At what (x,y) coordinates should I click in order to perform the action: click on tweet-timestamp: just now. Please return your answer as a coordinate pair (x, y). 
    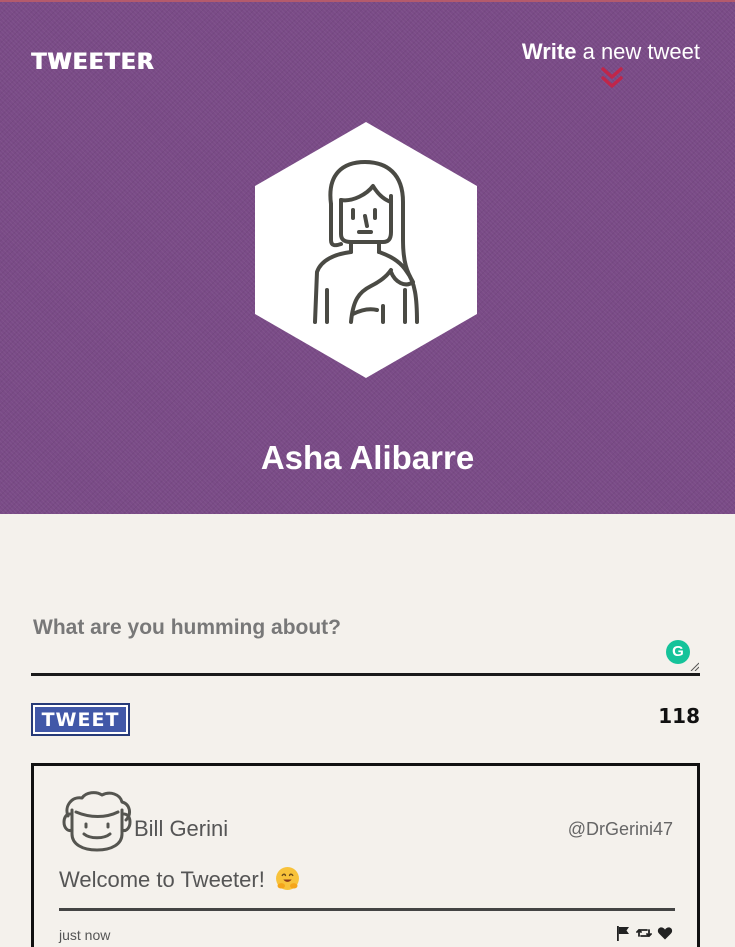
    Looking at the image, I should click on (85, 935).